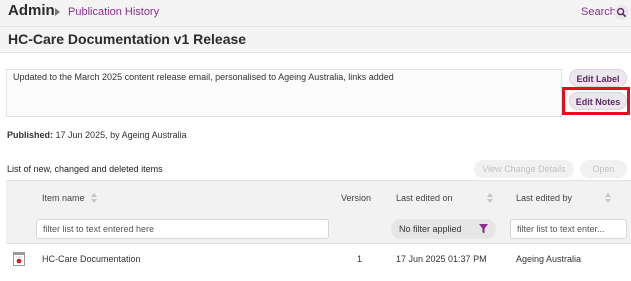 The image size is (631, 281). Describe the element at coordinates (598, 12) in the screenshot. I see `search-link: Search` at that location.